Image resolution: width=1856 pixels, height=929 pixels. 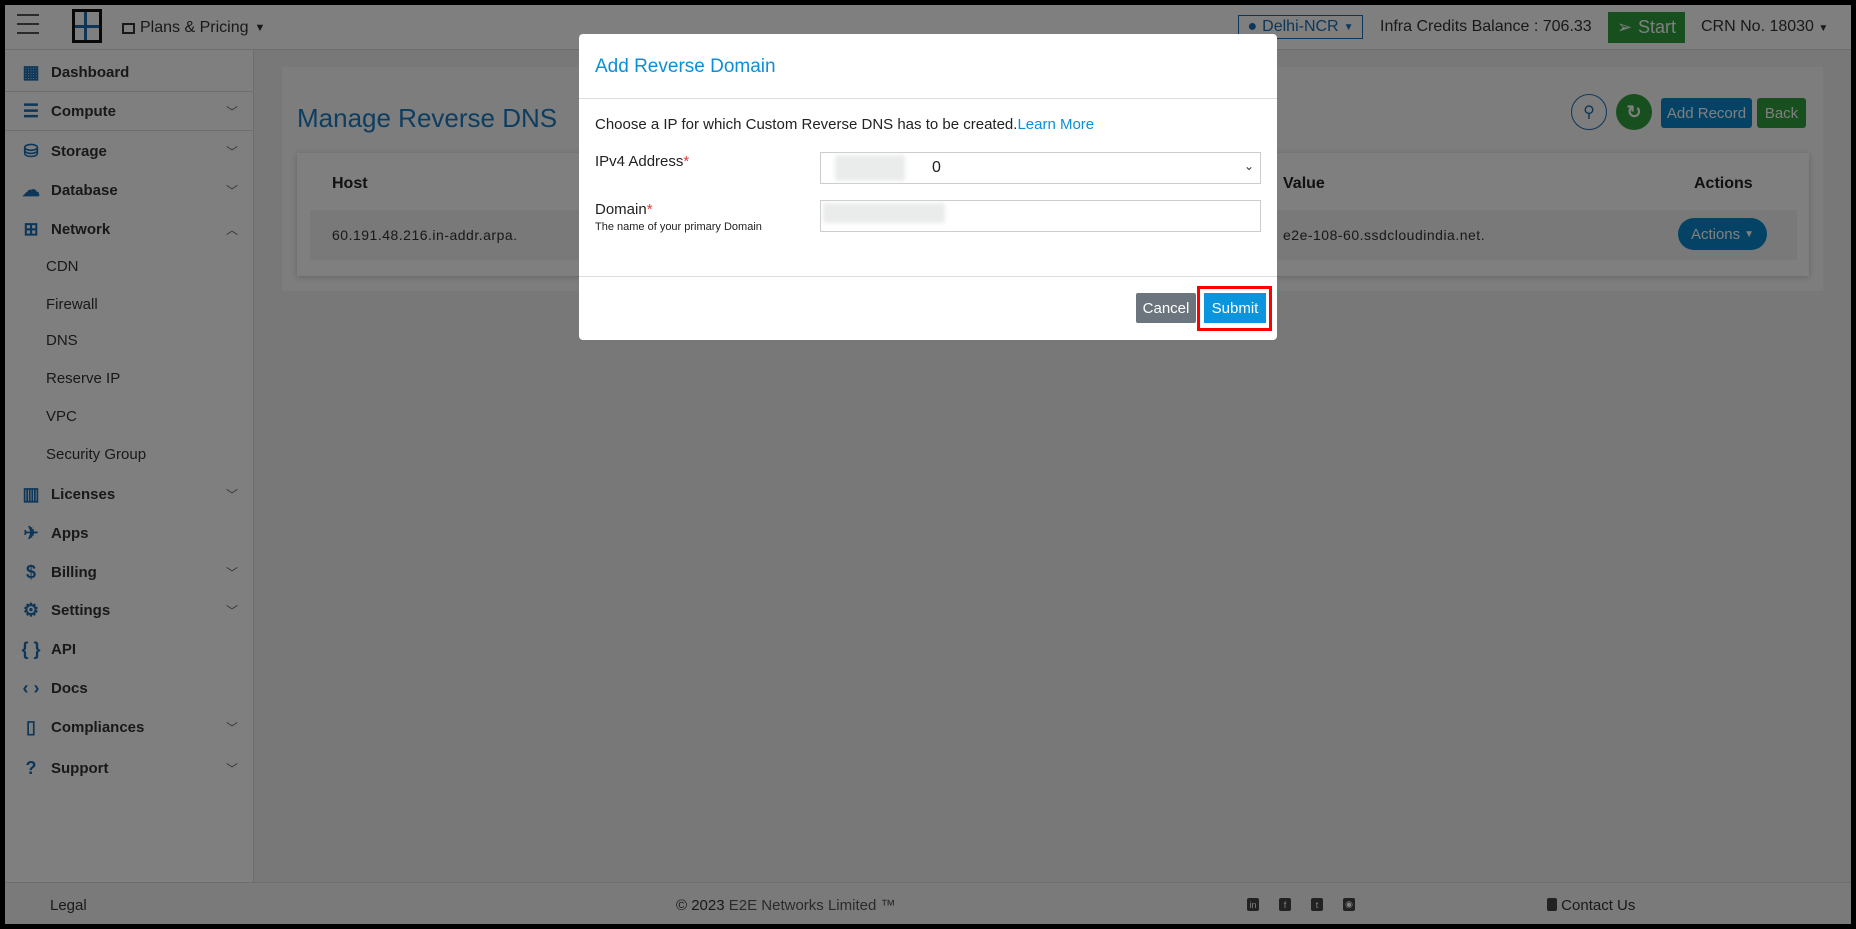 What do you see at coordinates (1040, 168) in the screenshot?
I see `ipv4-select: 0 ⌄` at bounding box center [1040, 168].